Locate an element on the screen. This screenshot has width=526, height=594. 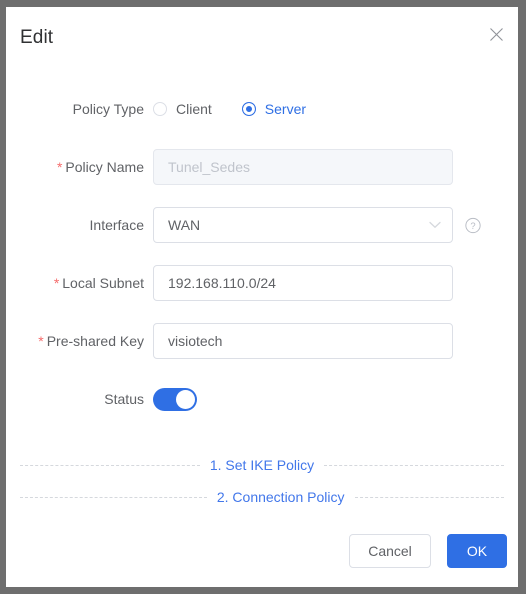
radio-server: Server is located at coordinates (274, 109).